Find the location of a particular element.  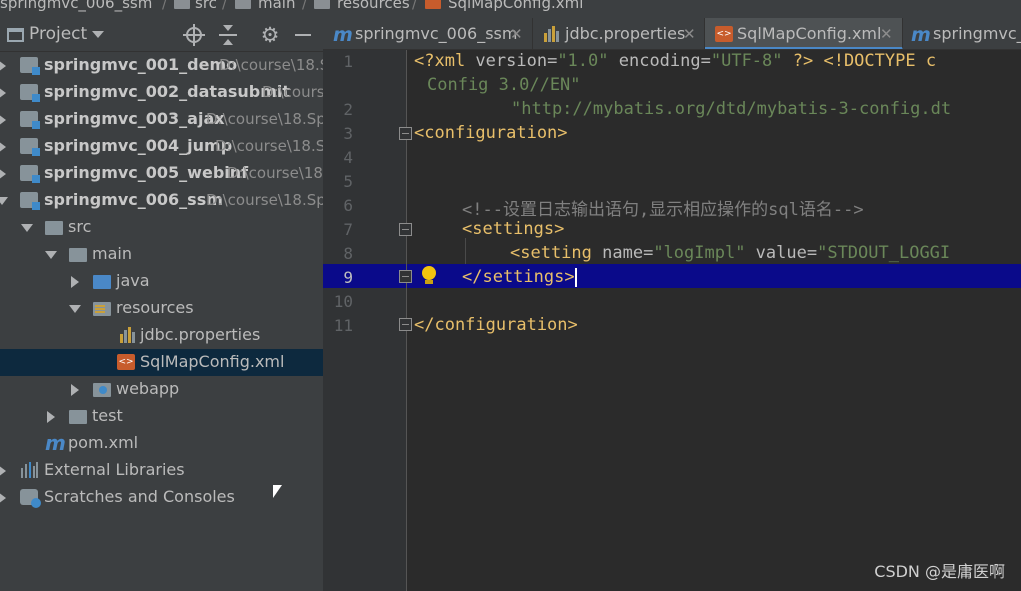

tree-item-springmvc-005-webinf: springmvc_005_webinf D:\course\18. is located at coordinates (164, 173).